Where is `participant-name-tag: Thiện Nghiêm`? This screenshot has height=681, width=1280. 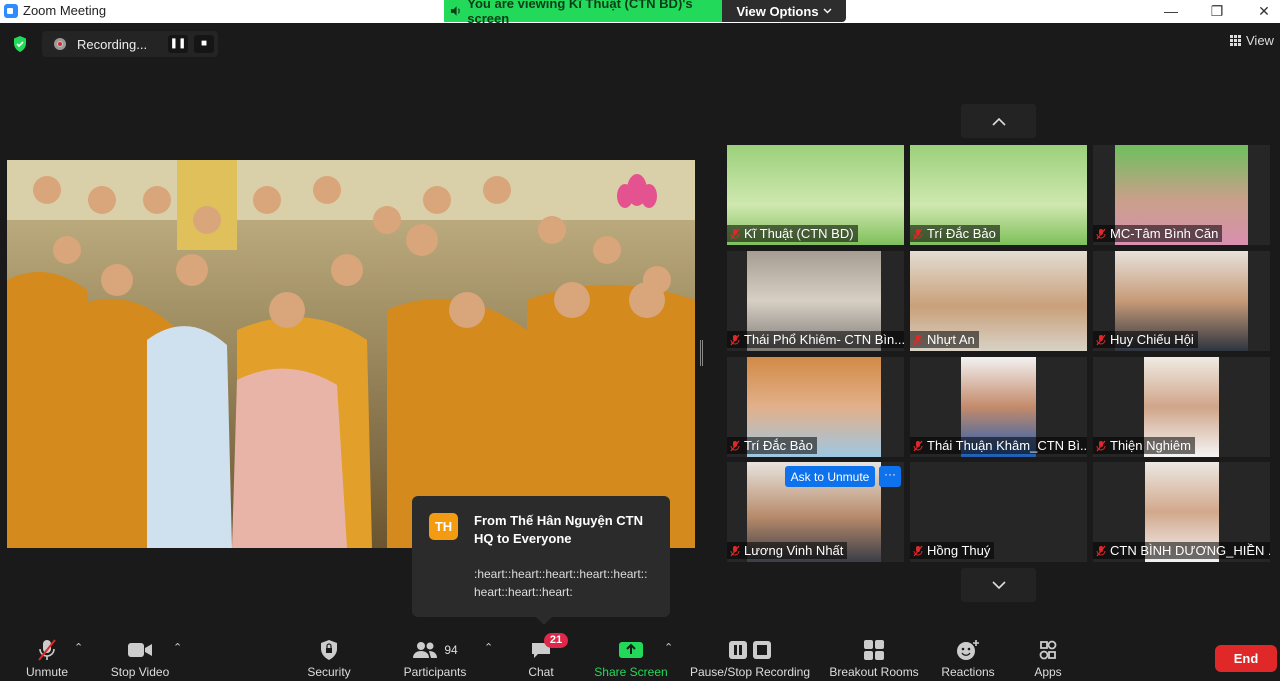
participant-name-tag: Thiện Nghiêm is located at coordinates (1144, 445).